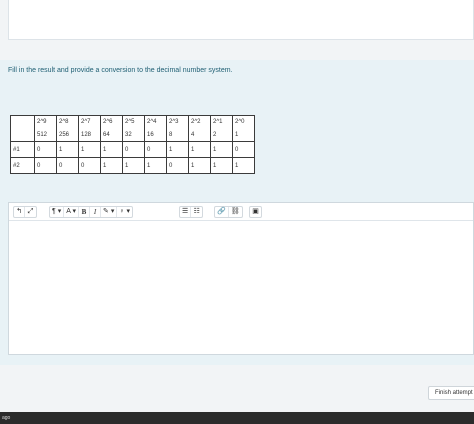  Describe the element at coordinates (177, 135) in the screenshot. I see `weight-cell: 8` at that location.